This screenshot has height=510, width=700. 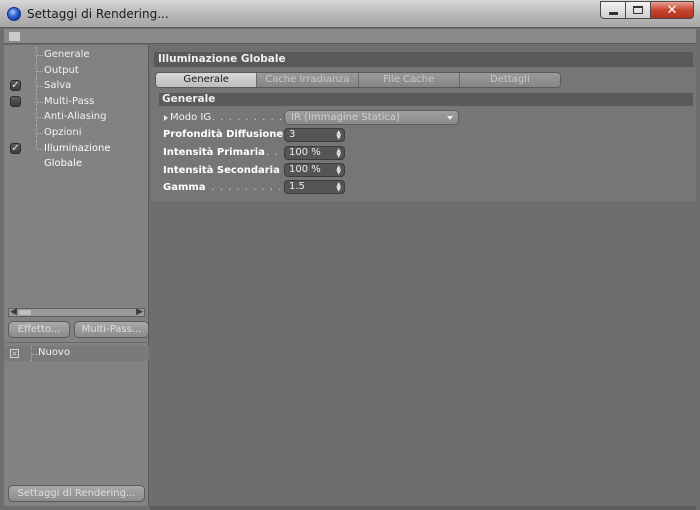 What do you see at coordinates (268, 152) in the screenshot?
I see `param-dots: . . .` at bounding box center [268, 152].